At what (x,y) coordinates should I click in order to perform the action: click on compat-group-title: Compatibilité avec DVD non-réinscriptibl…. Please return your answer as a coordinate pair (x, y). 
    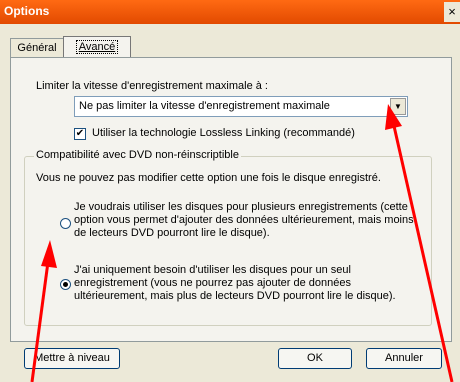
    Looking at the image, I should click on (137, 155).